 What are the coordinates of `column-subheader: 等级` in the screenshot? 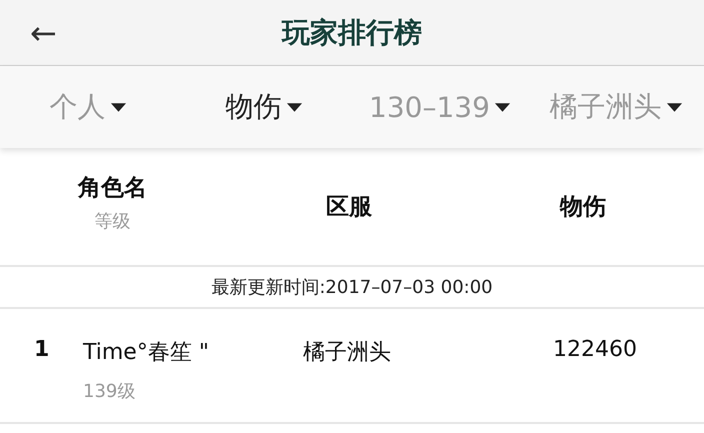 It's located at (112, 221).